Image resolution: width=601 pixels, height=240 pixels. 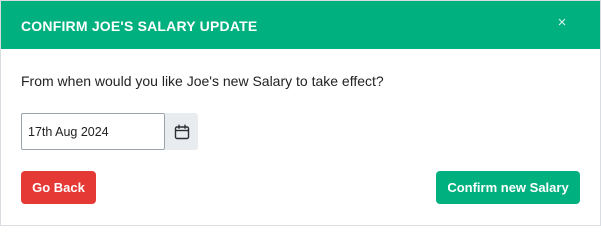 I want to click on effective-date-picker, so click(x=109, y=131).